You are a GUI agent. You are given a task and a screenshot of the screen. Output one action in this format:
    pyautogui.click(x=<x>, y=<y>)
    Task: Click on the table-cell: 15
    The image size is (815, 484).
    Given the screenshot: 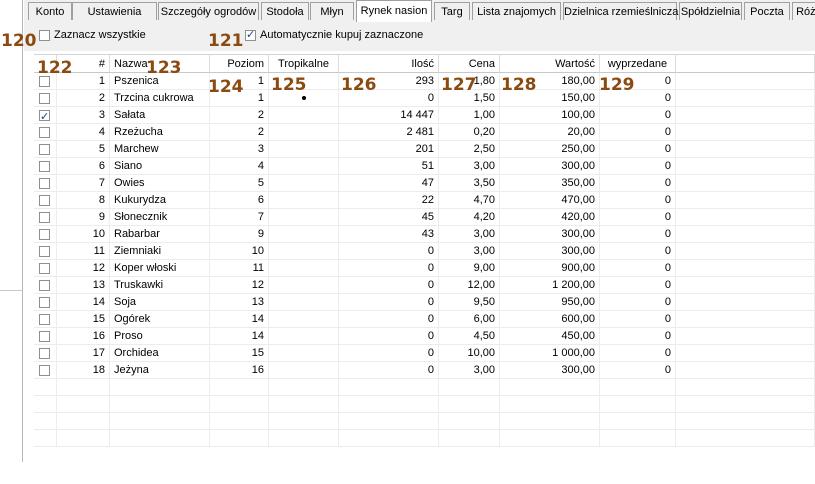 What is the action you would take?
    pyautogui.click(x=83, y=319)
    